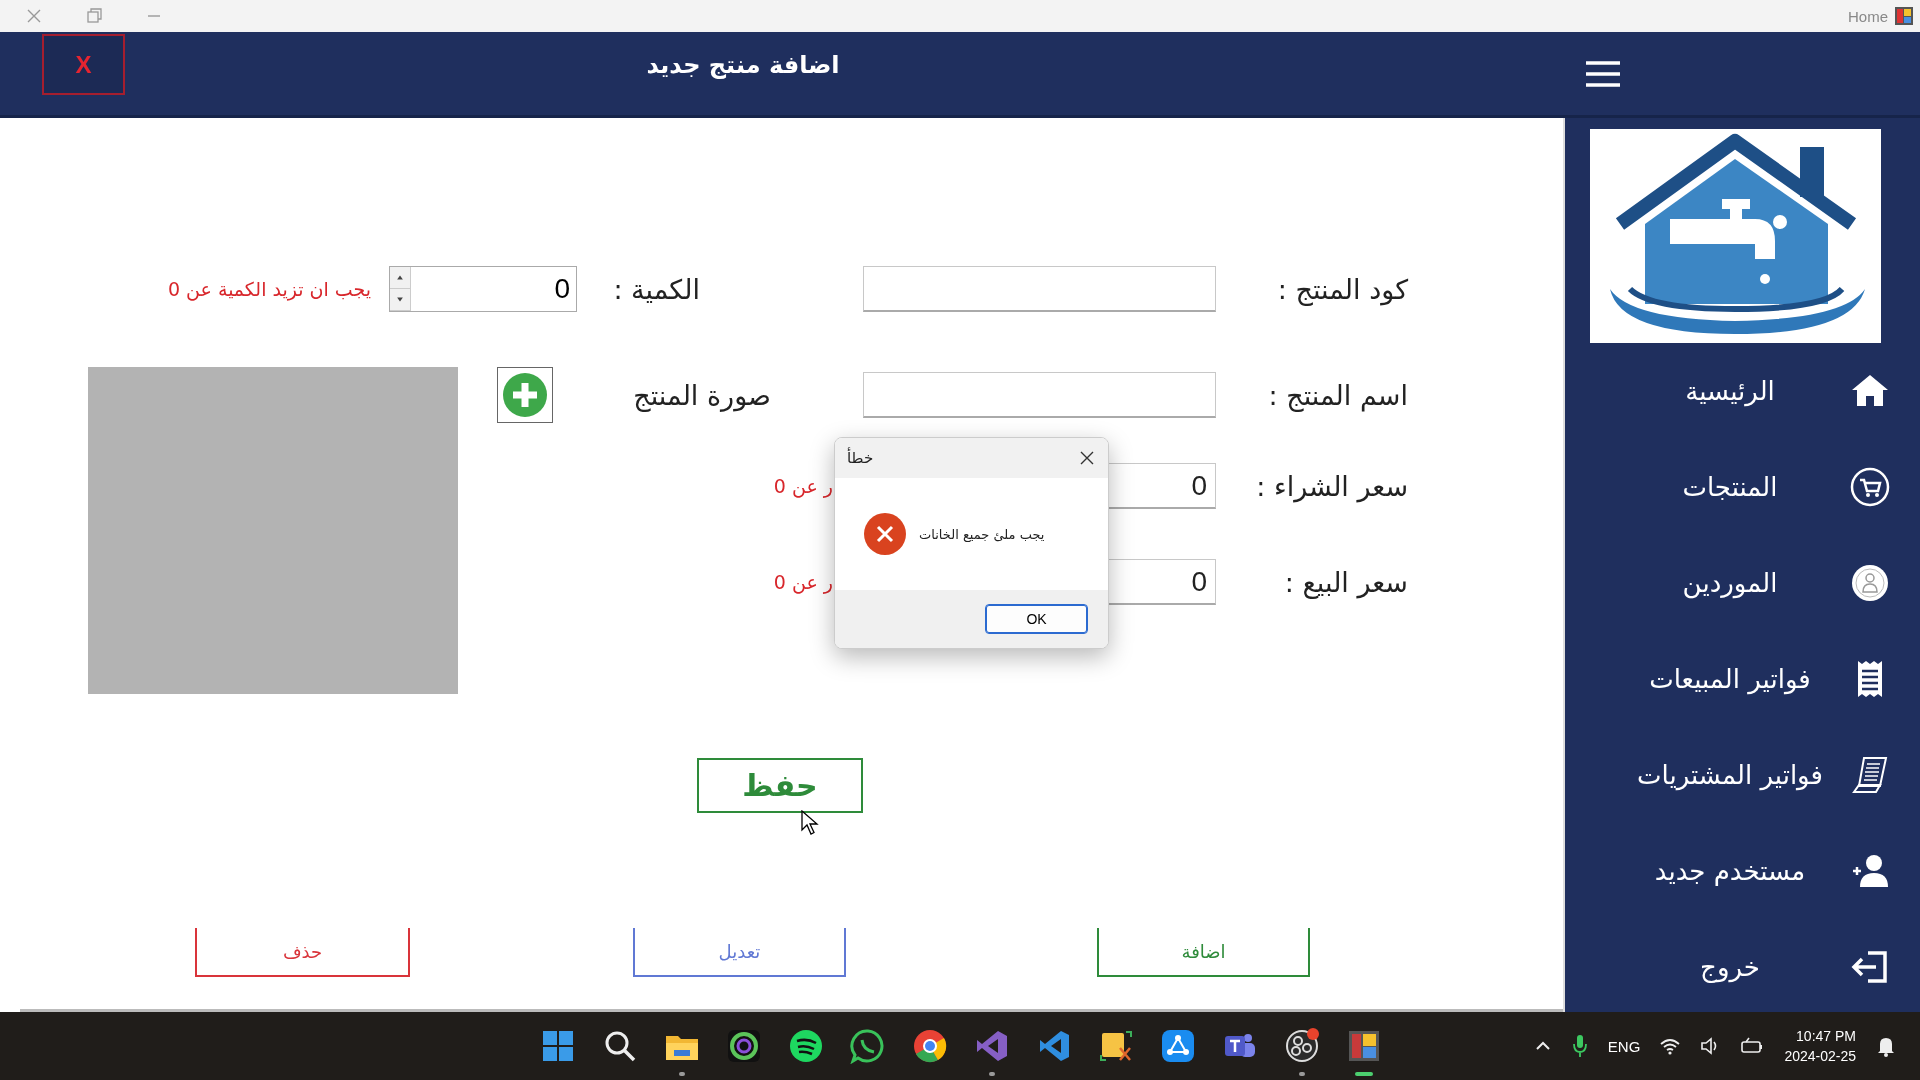 Image resolution: width=1920 pixels, height=1080 pixels. Describe the element at coordinates (1036, 619) in the screenshot. I see `ok-button: OK` at that location.